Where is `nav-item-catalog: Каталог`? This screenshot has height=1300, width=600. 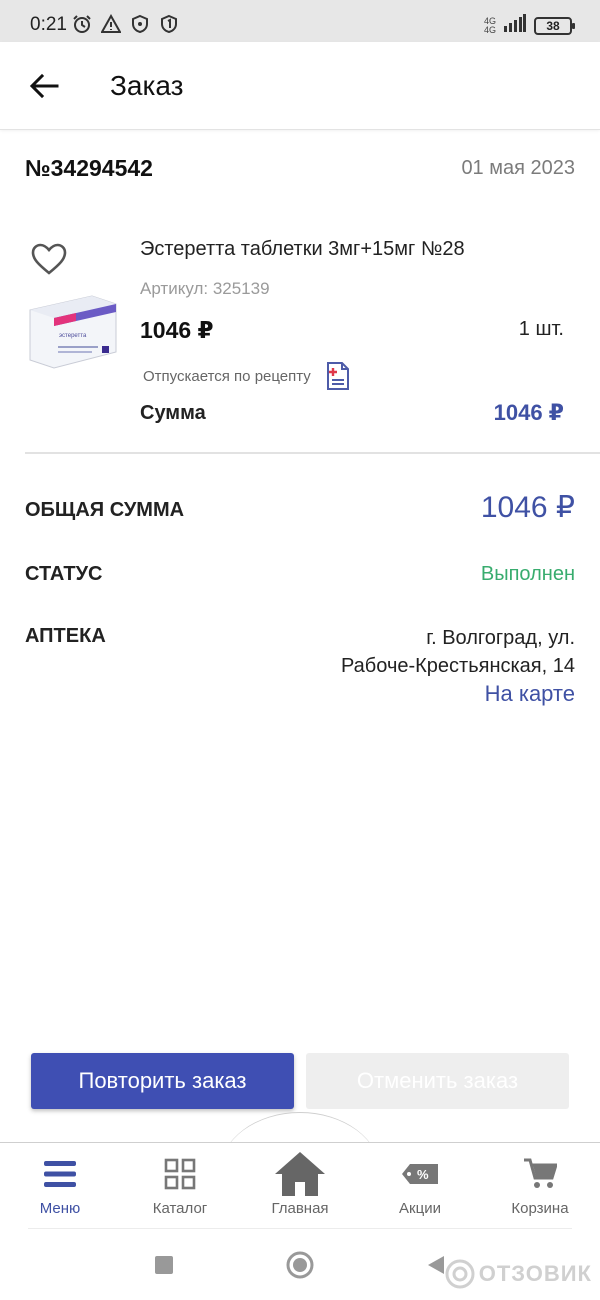 nav-item-catalog: Каталог is located at coordinates (180, 1188).